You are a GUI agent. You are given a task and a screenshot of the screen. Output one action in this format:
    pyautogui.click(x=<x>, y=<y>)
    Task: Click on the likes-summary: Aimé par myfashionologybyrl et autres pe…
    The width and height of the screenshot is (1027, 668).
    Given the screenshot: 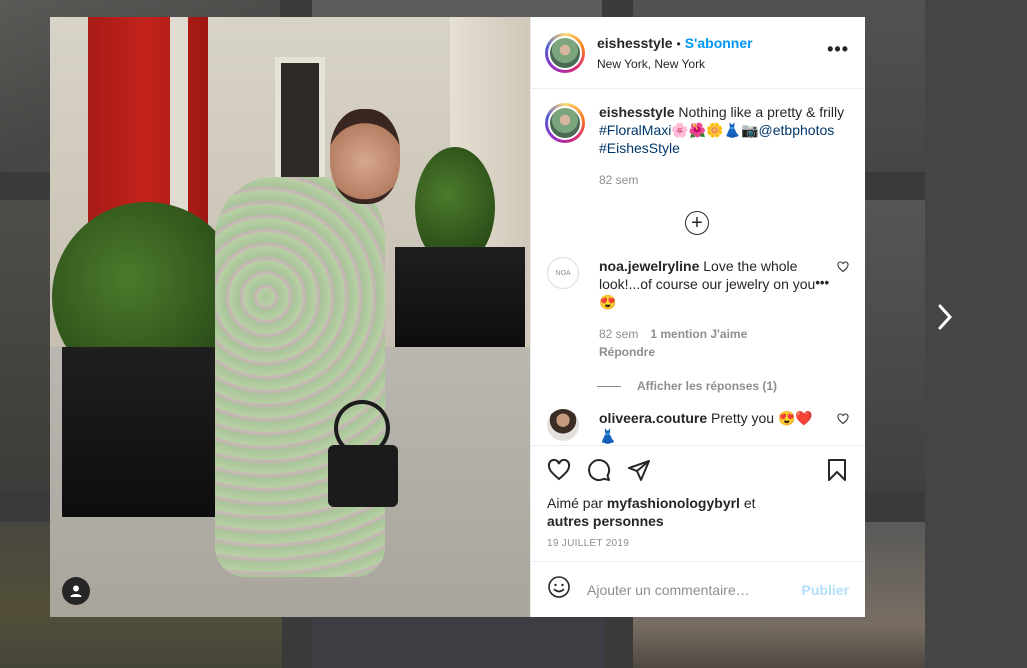 What is the action you would take?
    pyautogui.click(x=698, y=512)
    